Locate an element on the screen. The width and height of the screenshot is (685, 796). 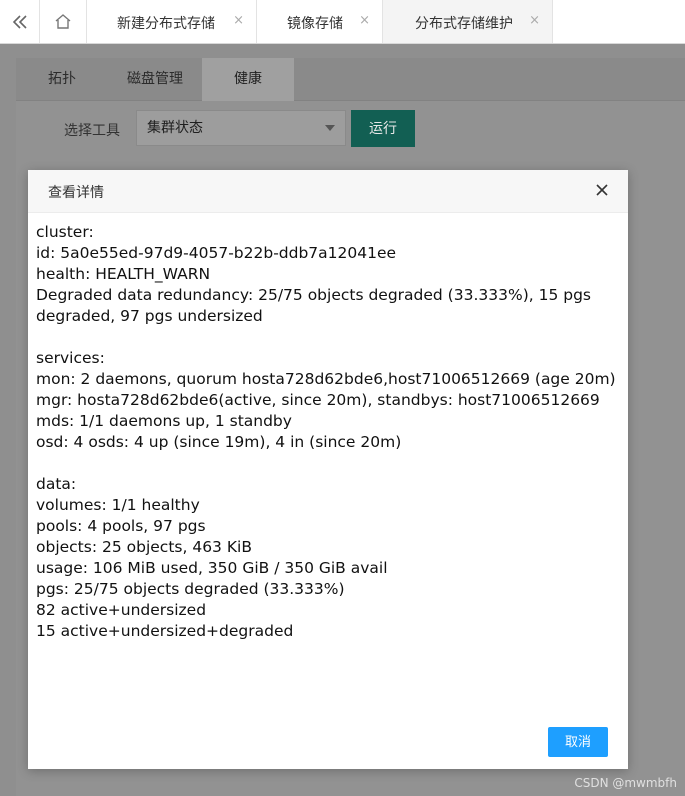
home-button is located at coordinates (63, 21).